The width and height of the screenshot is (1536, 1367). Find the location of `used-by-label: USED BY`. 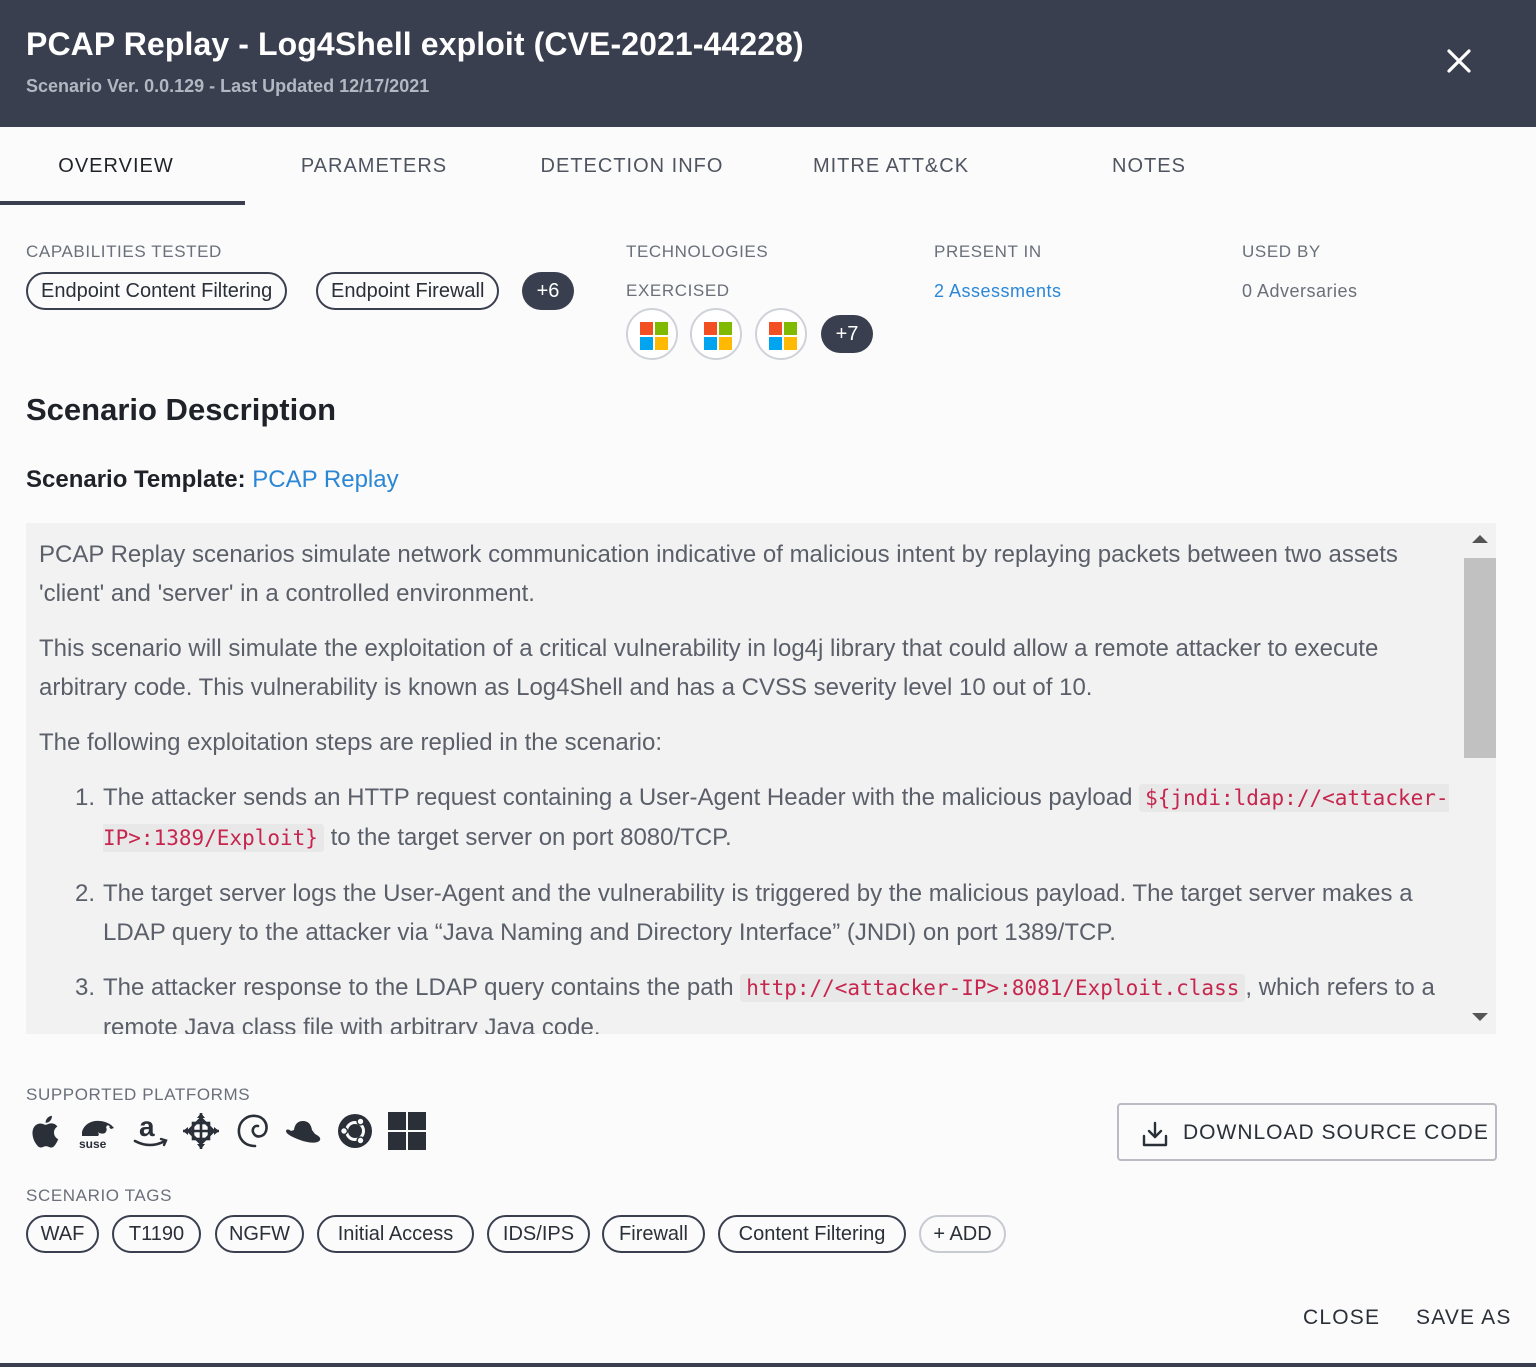

used-by-label: USED BY is located at coordinates (1281, 251).